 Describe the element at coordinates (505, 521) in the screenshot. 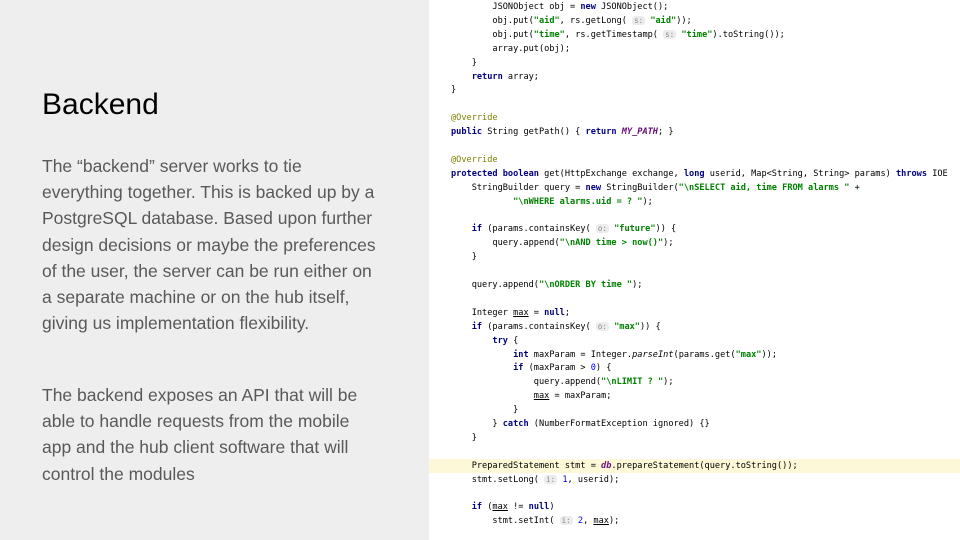

I see `code-token: stmt.setInt(` at that location.